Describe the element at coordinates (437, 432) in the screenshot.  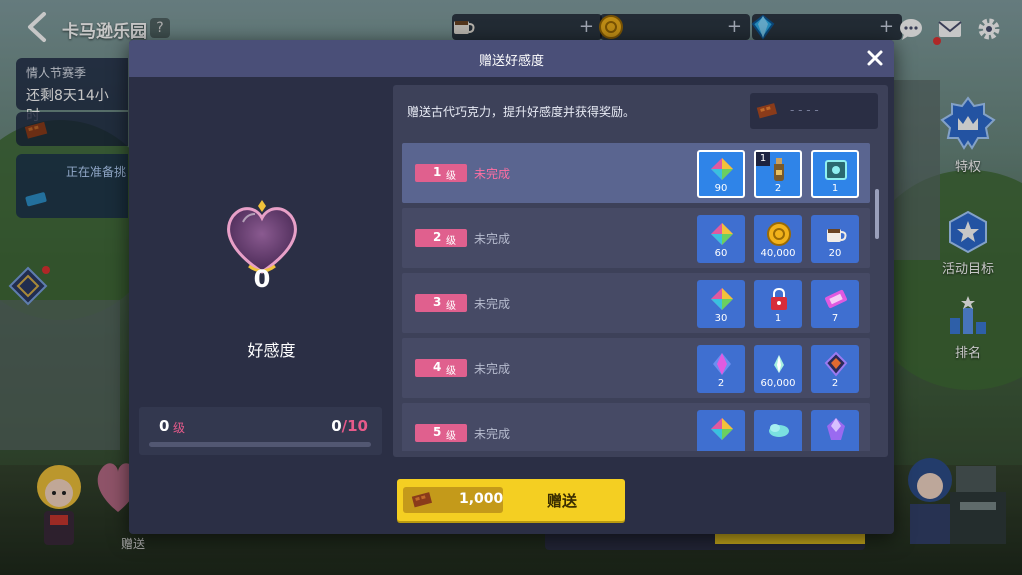
I see `level-number: 5` at that location.